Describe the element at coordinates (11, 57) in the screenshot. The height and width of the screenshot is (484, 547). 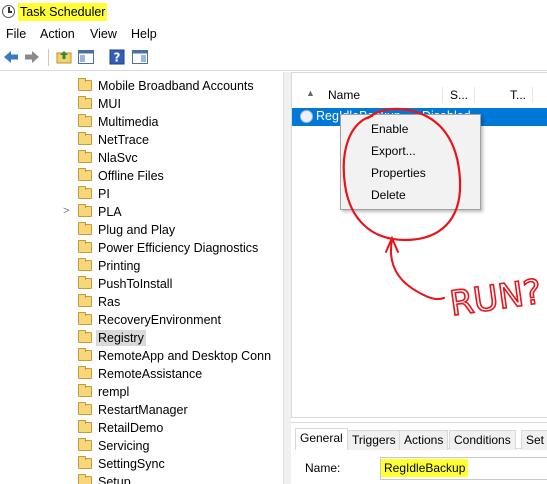
I see `back-arrow-icon` at that location.